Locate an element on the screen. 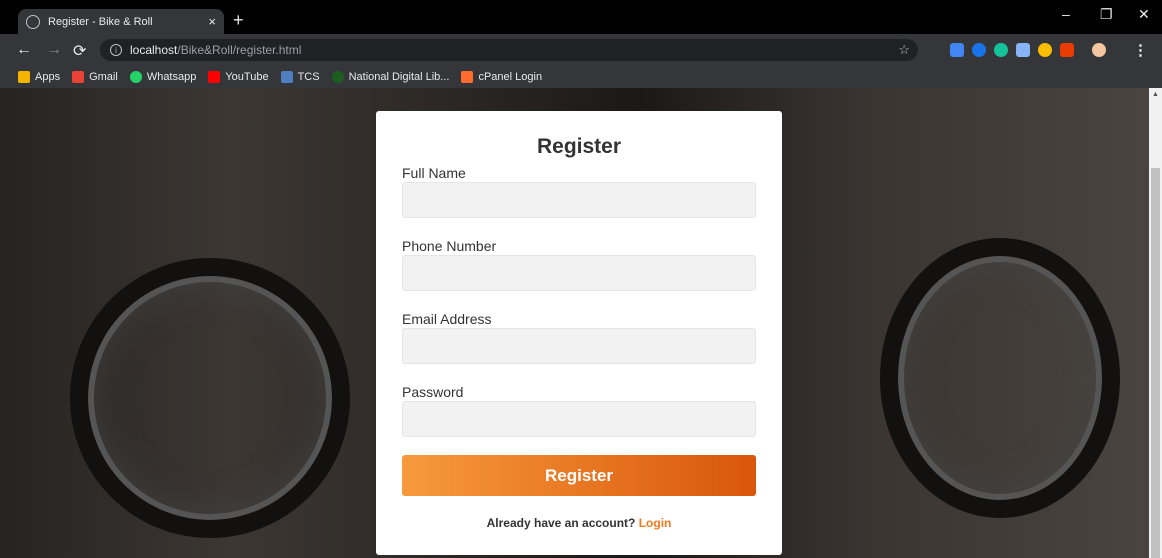 The height and width of the screenshot is (558, 1162). bookmark-tcs: TCS is located at coordinates (300, 77).